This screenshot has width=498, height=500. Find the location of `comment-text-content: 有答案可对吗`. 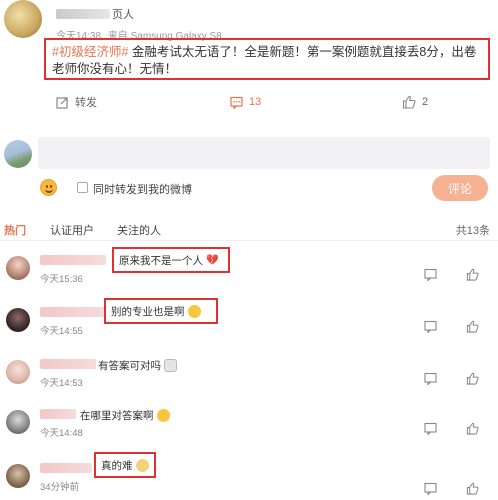

comment-text-content: 有答案可对吗 is located at coordinates (129, 366).